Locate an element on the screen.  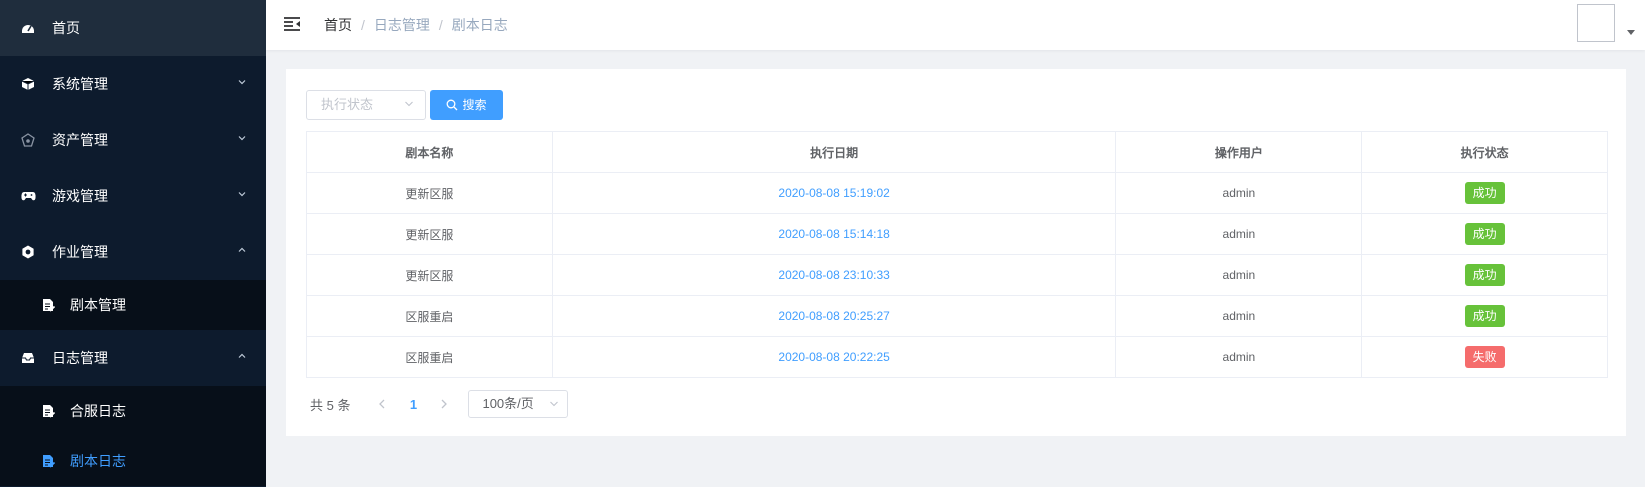
top-navbar: 首页 / 日志管理 / 剧本日志 is located at coordinates (955, 25).